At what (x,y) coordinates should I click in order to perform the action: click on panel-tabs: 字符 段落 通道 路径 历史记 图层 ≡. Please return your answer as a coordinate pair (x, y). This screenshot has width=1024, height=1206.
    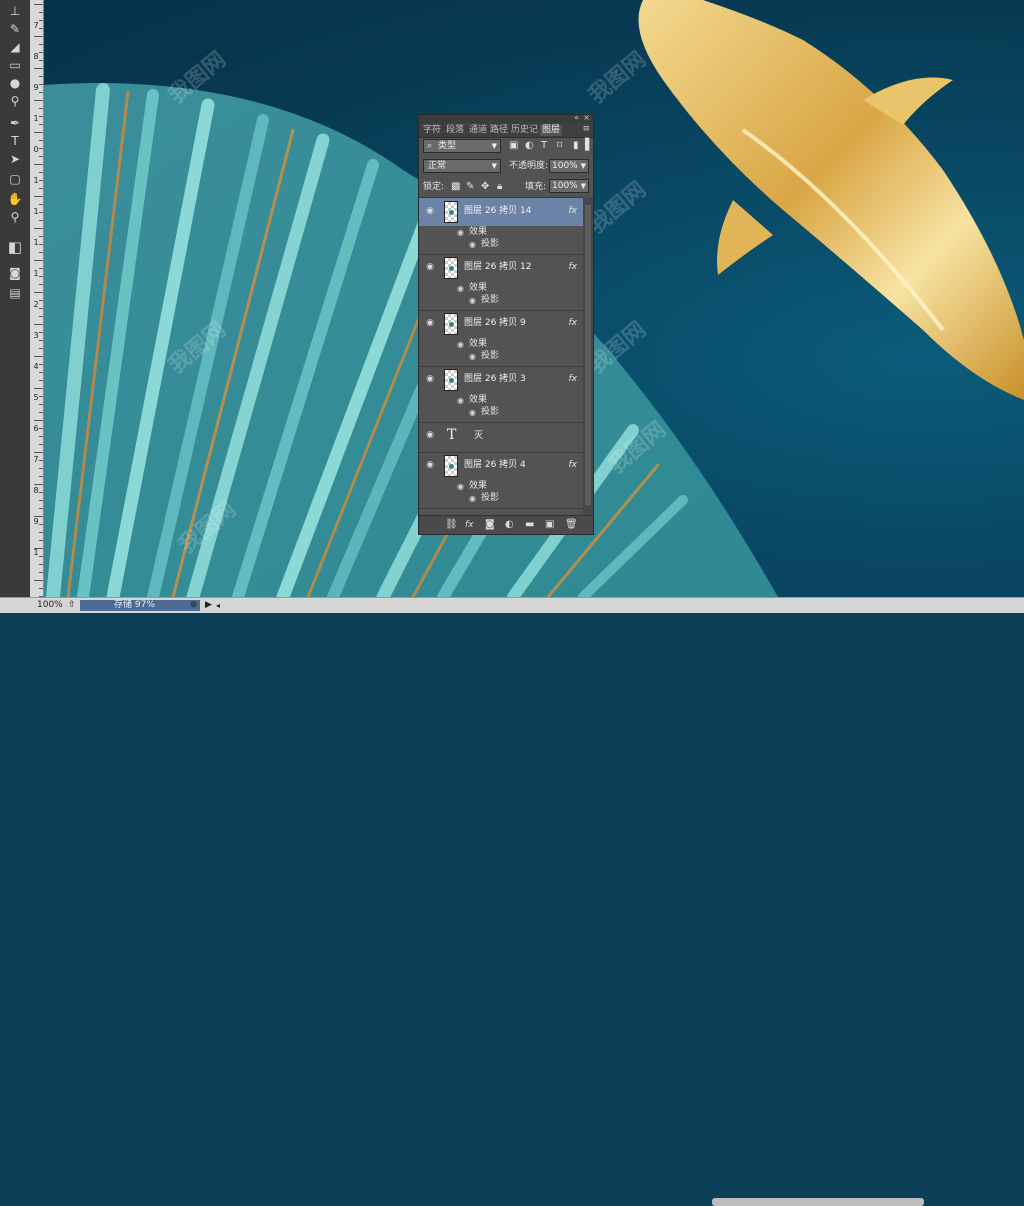
    Looking at the image, I should click on (506, 130).